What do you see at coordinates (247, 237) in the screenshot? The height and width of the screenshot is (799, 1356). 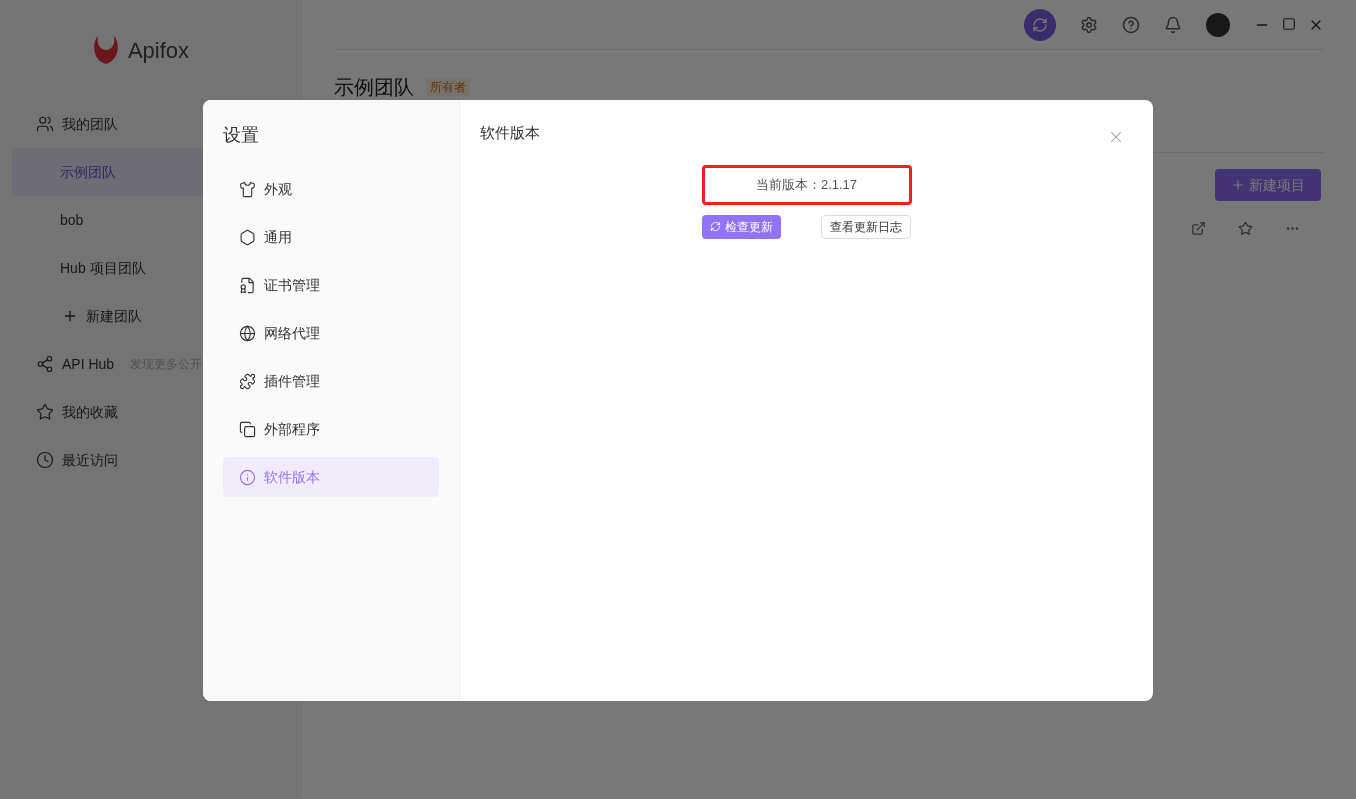 I see `hexagon-icon` at bounding box center [247, 237].